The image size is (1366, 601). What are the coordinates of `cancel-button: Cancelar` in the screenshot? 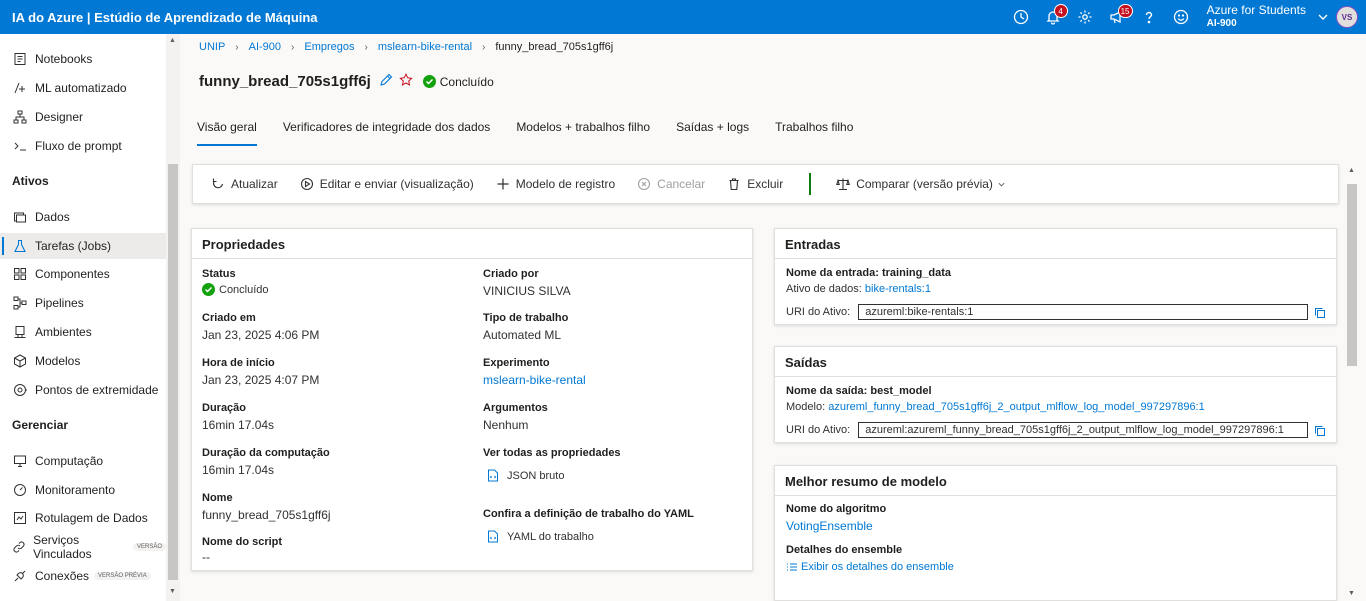 It's located at (671, 184).